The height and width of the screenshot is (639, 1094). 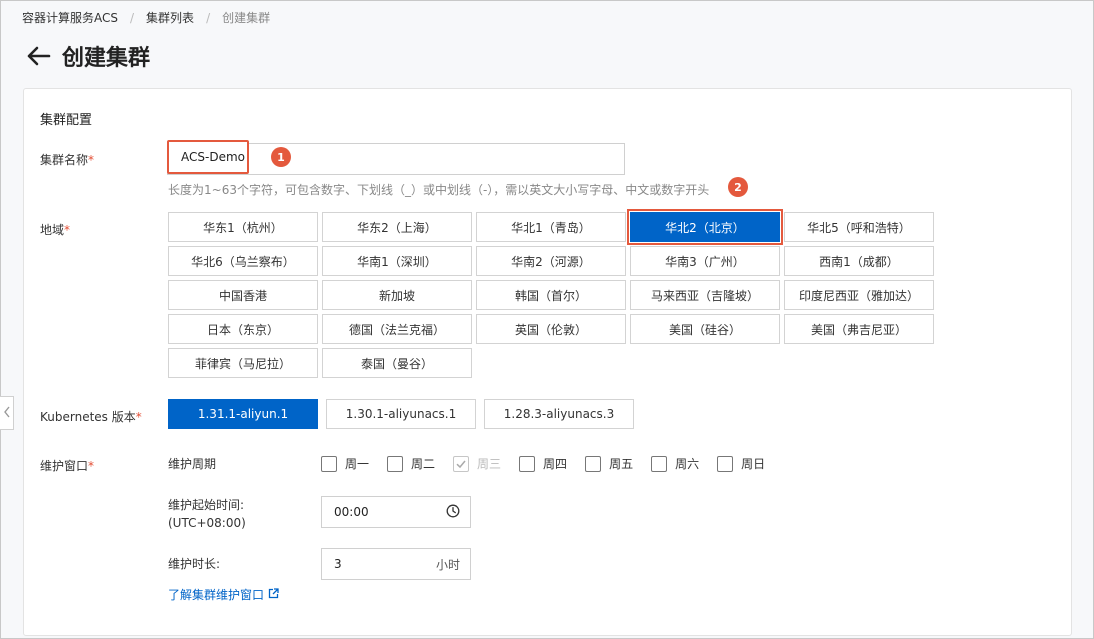 I want to click on region-option: 英国（伦敦）, so click(x=551, y=329).